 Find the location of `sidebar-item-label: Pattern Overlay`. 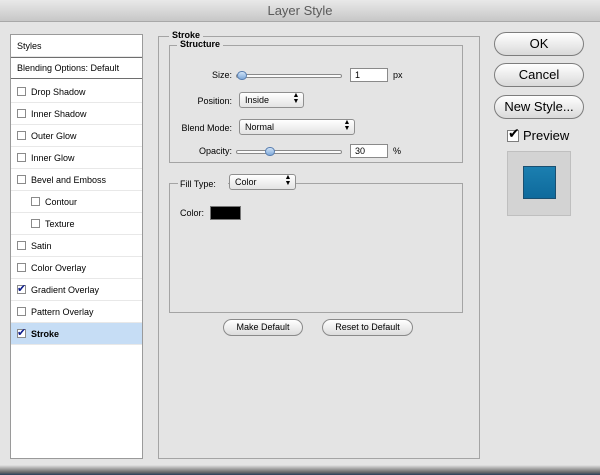

sidebar-item-label: Pattern Overlay is located at coordinates (62, 311).